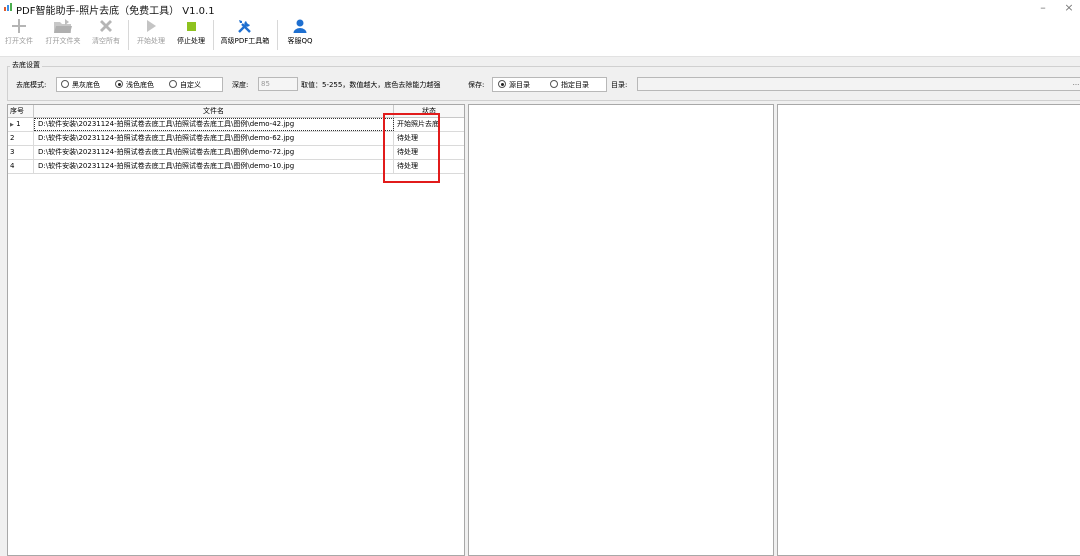  Describe the element at coordinates (151, 26) in the screenshot. I see `play-icon` at that location.